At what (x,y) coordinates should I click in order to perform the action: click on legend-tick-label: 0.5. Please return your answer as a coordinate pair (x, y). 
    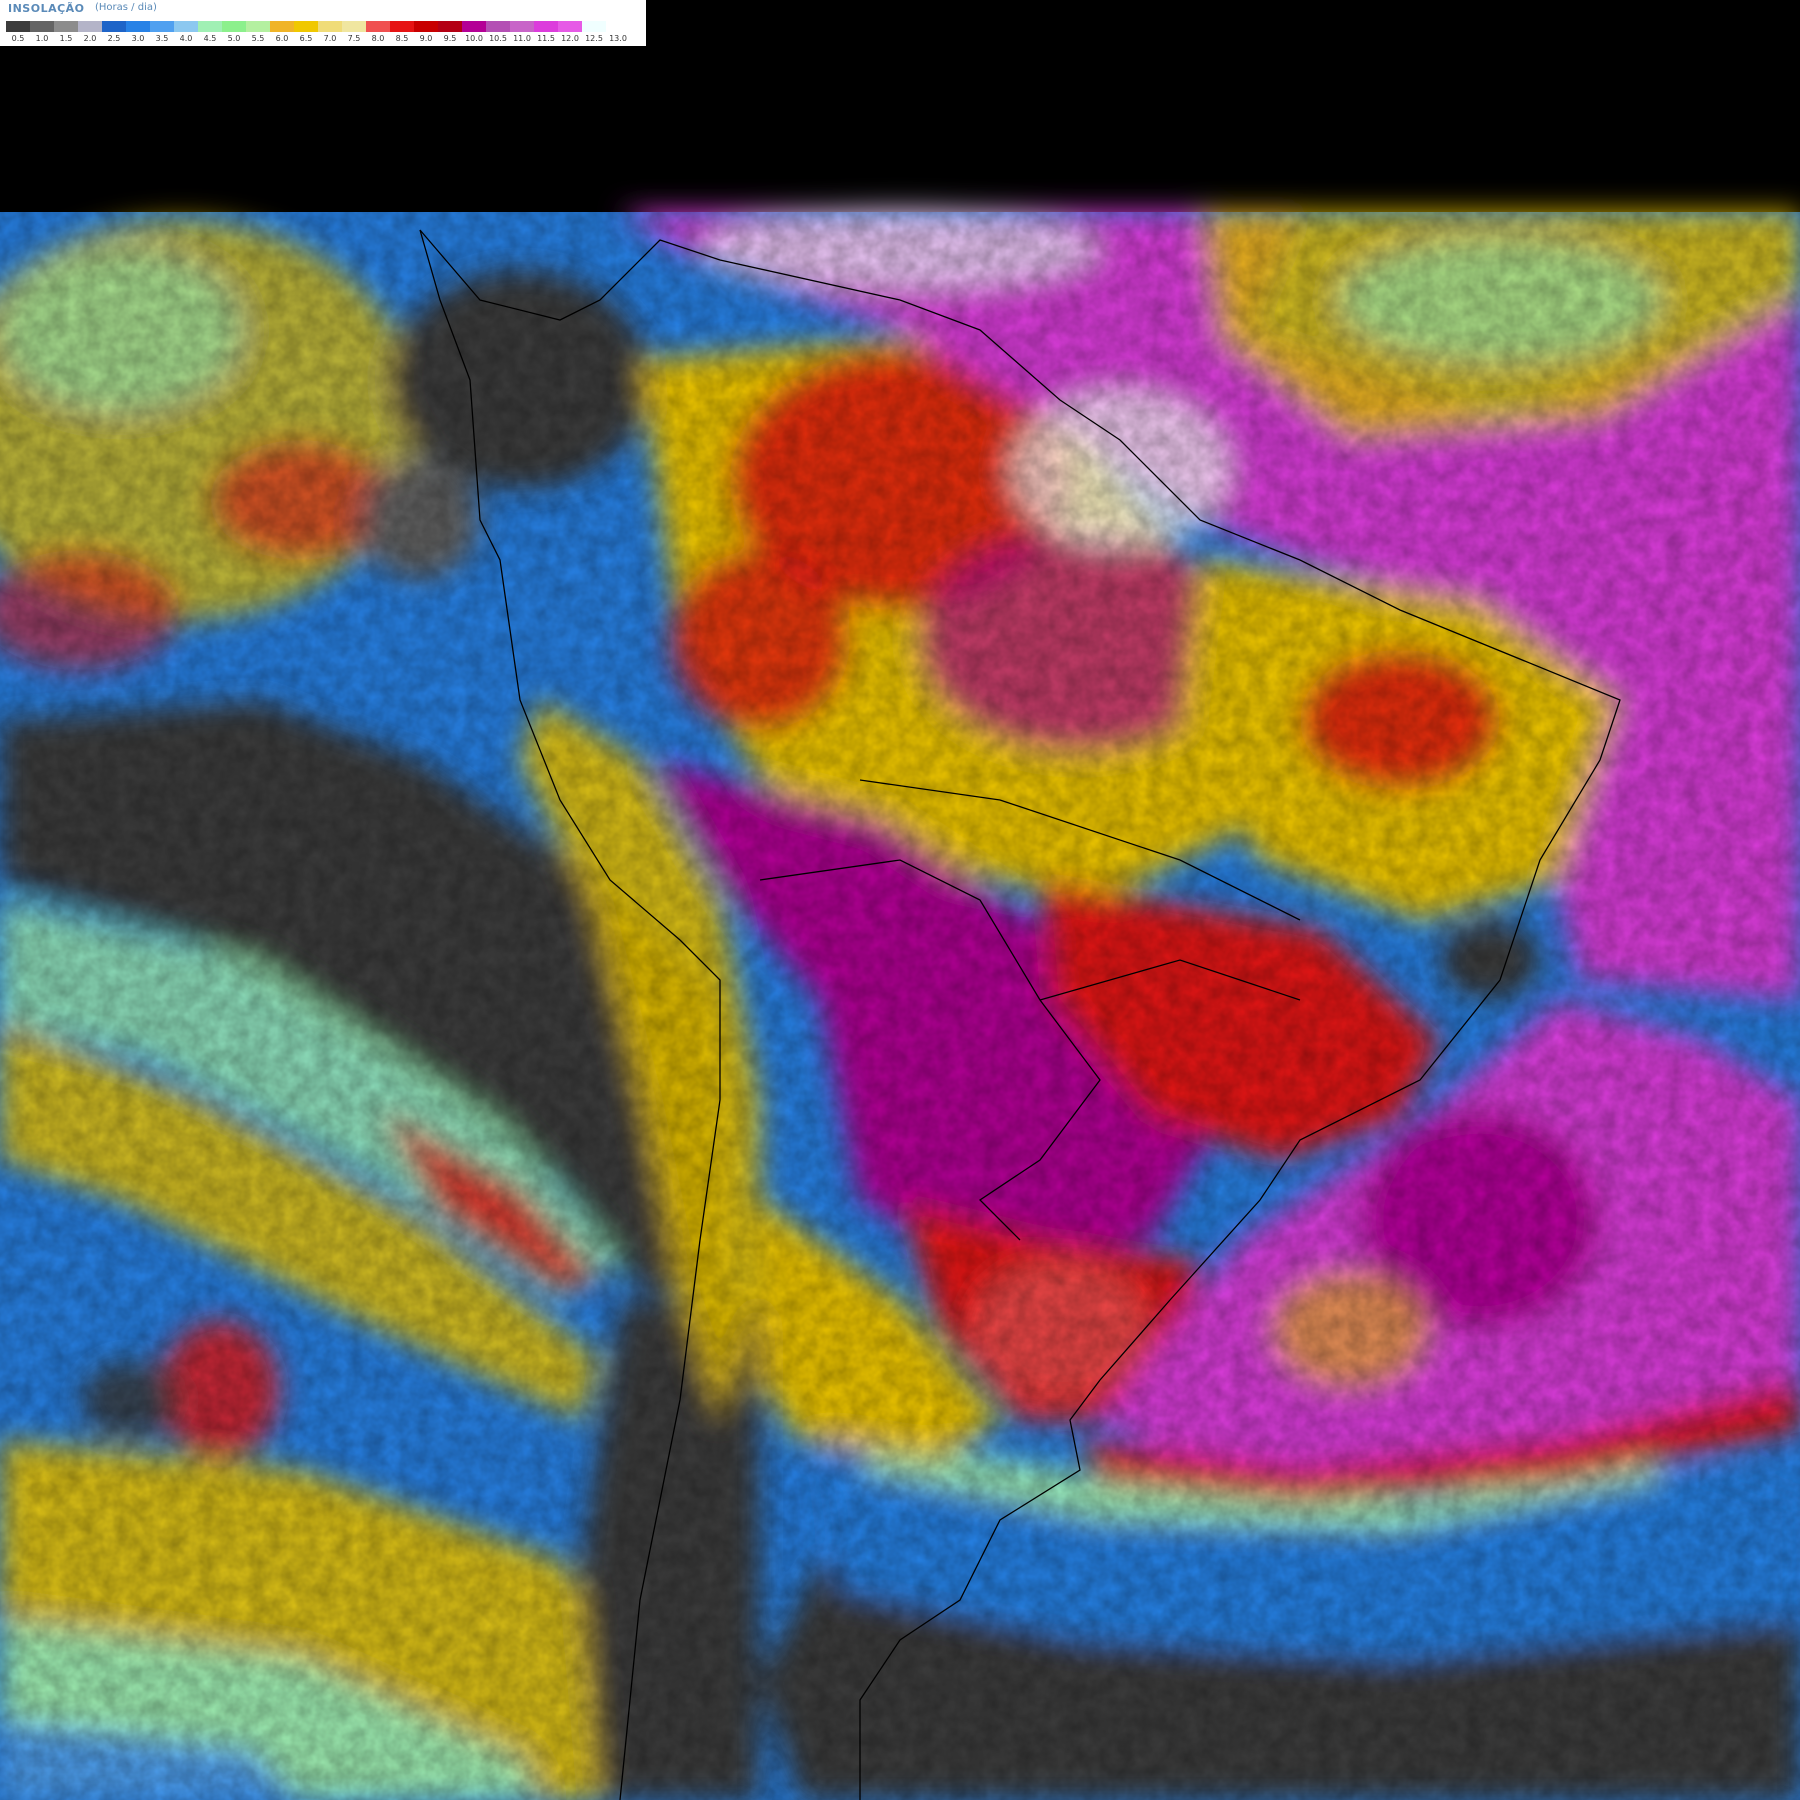
    Looking at the image, I should click on (18, 38).